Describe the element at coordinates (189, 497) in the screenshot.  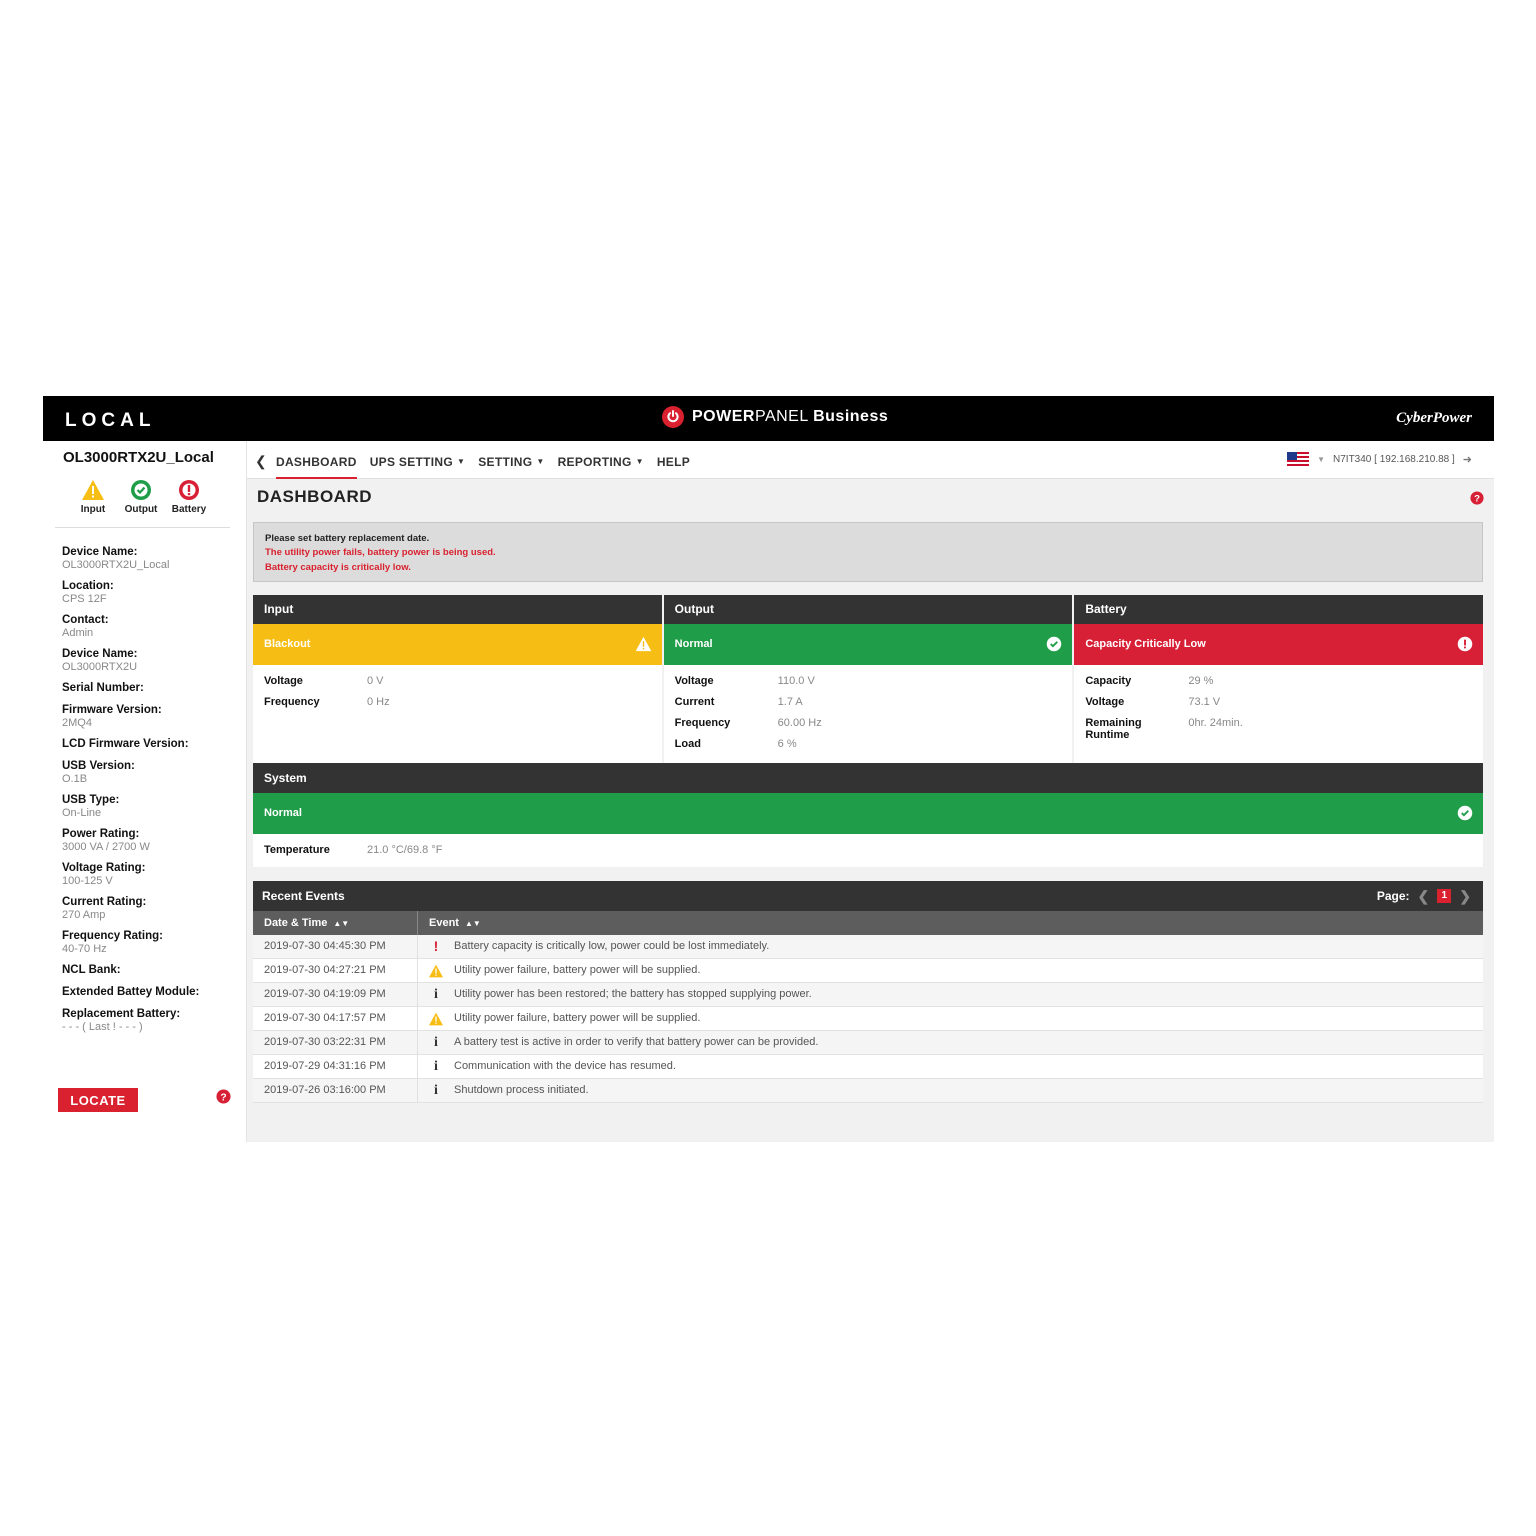
I see `battery-status: Battery` at that location.